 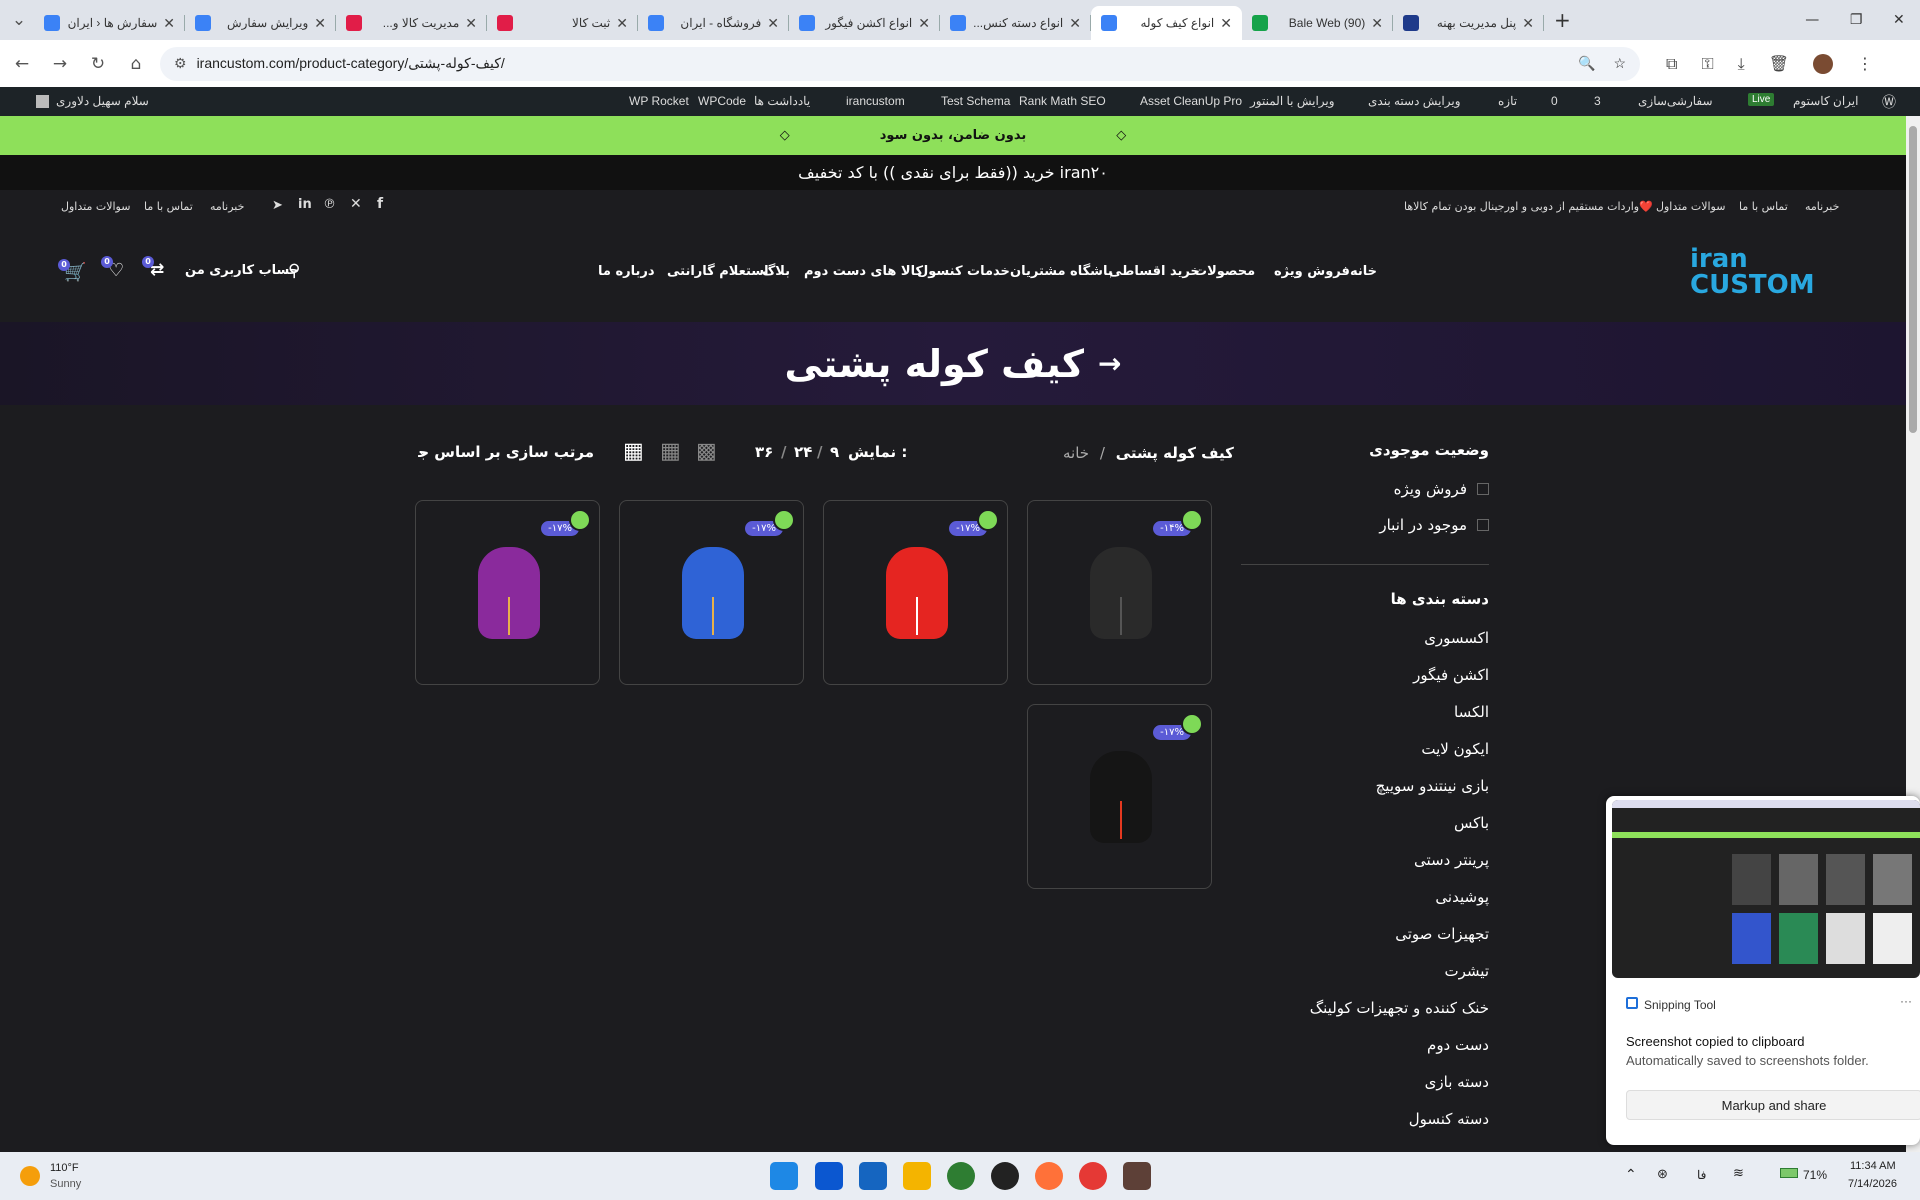 What do you see at coordinates (864, 23) in the screenshot?
I see `browser-tab: انواع اکشن فیگور ✕` at bounding box center [864, 23].